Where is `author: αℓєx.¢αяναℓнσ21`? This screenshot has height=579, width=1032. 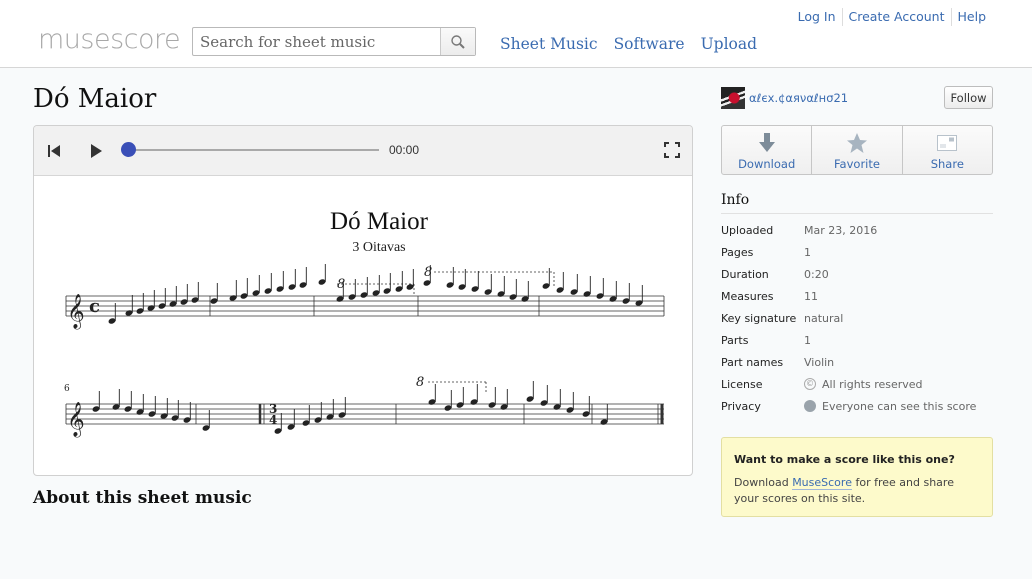
author: αℓєx.¢αяναℓнσ21 is located at coordinates (784, 98).